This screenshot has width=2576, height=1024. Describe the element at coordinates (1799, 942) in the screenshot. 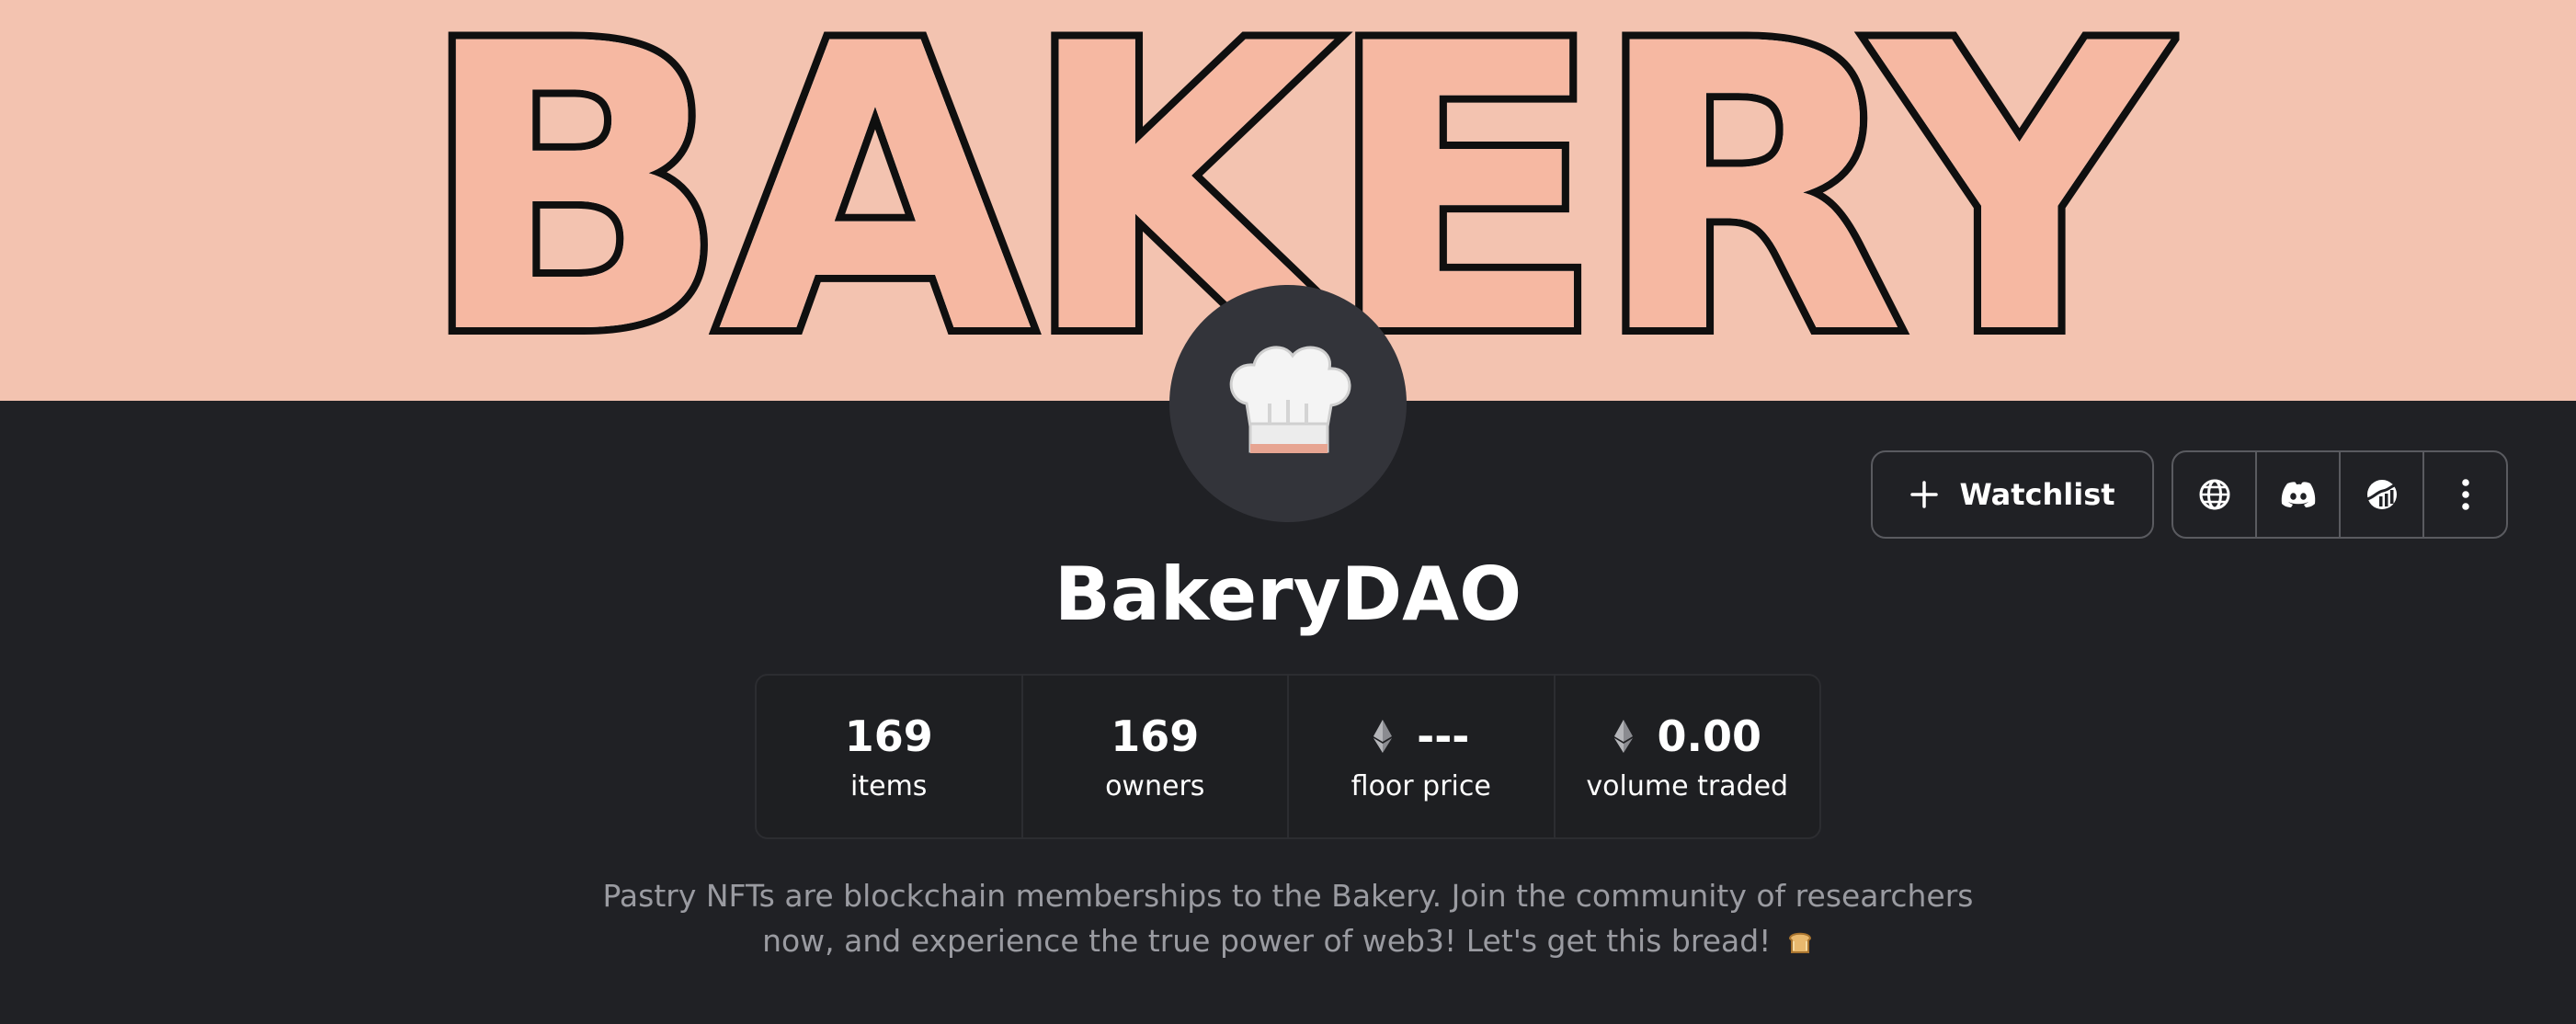

I see `bread-icon` at that location.